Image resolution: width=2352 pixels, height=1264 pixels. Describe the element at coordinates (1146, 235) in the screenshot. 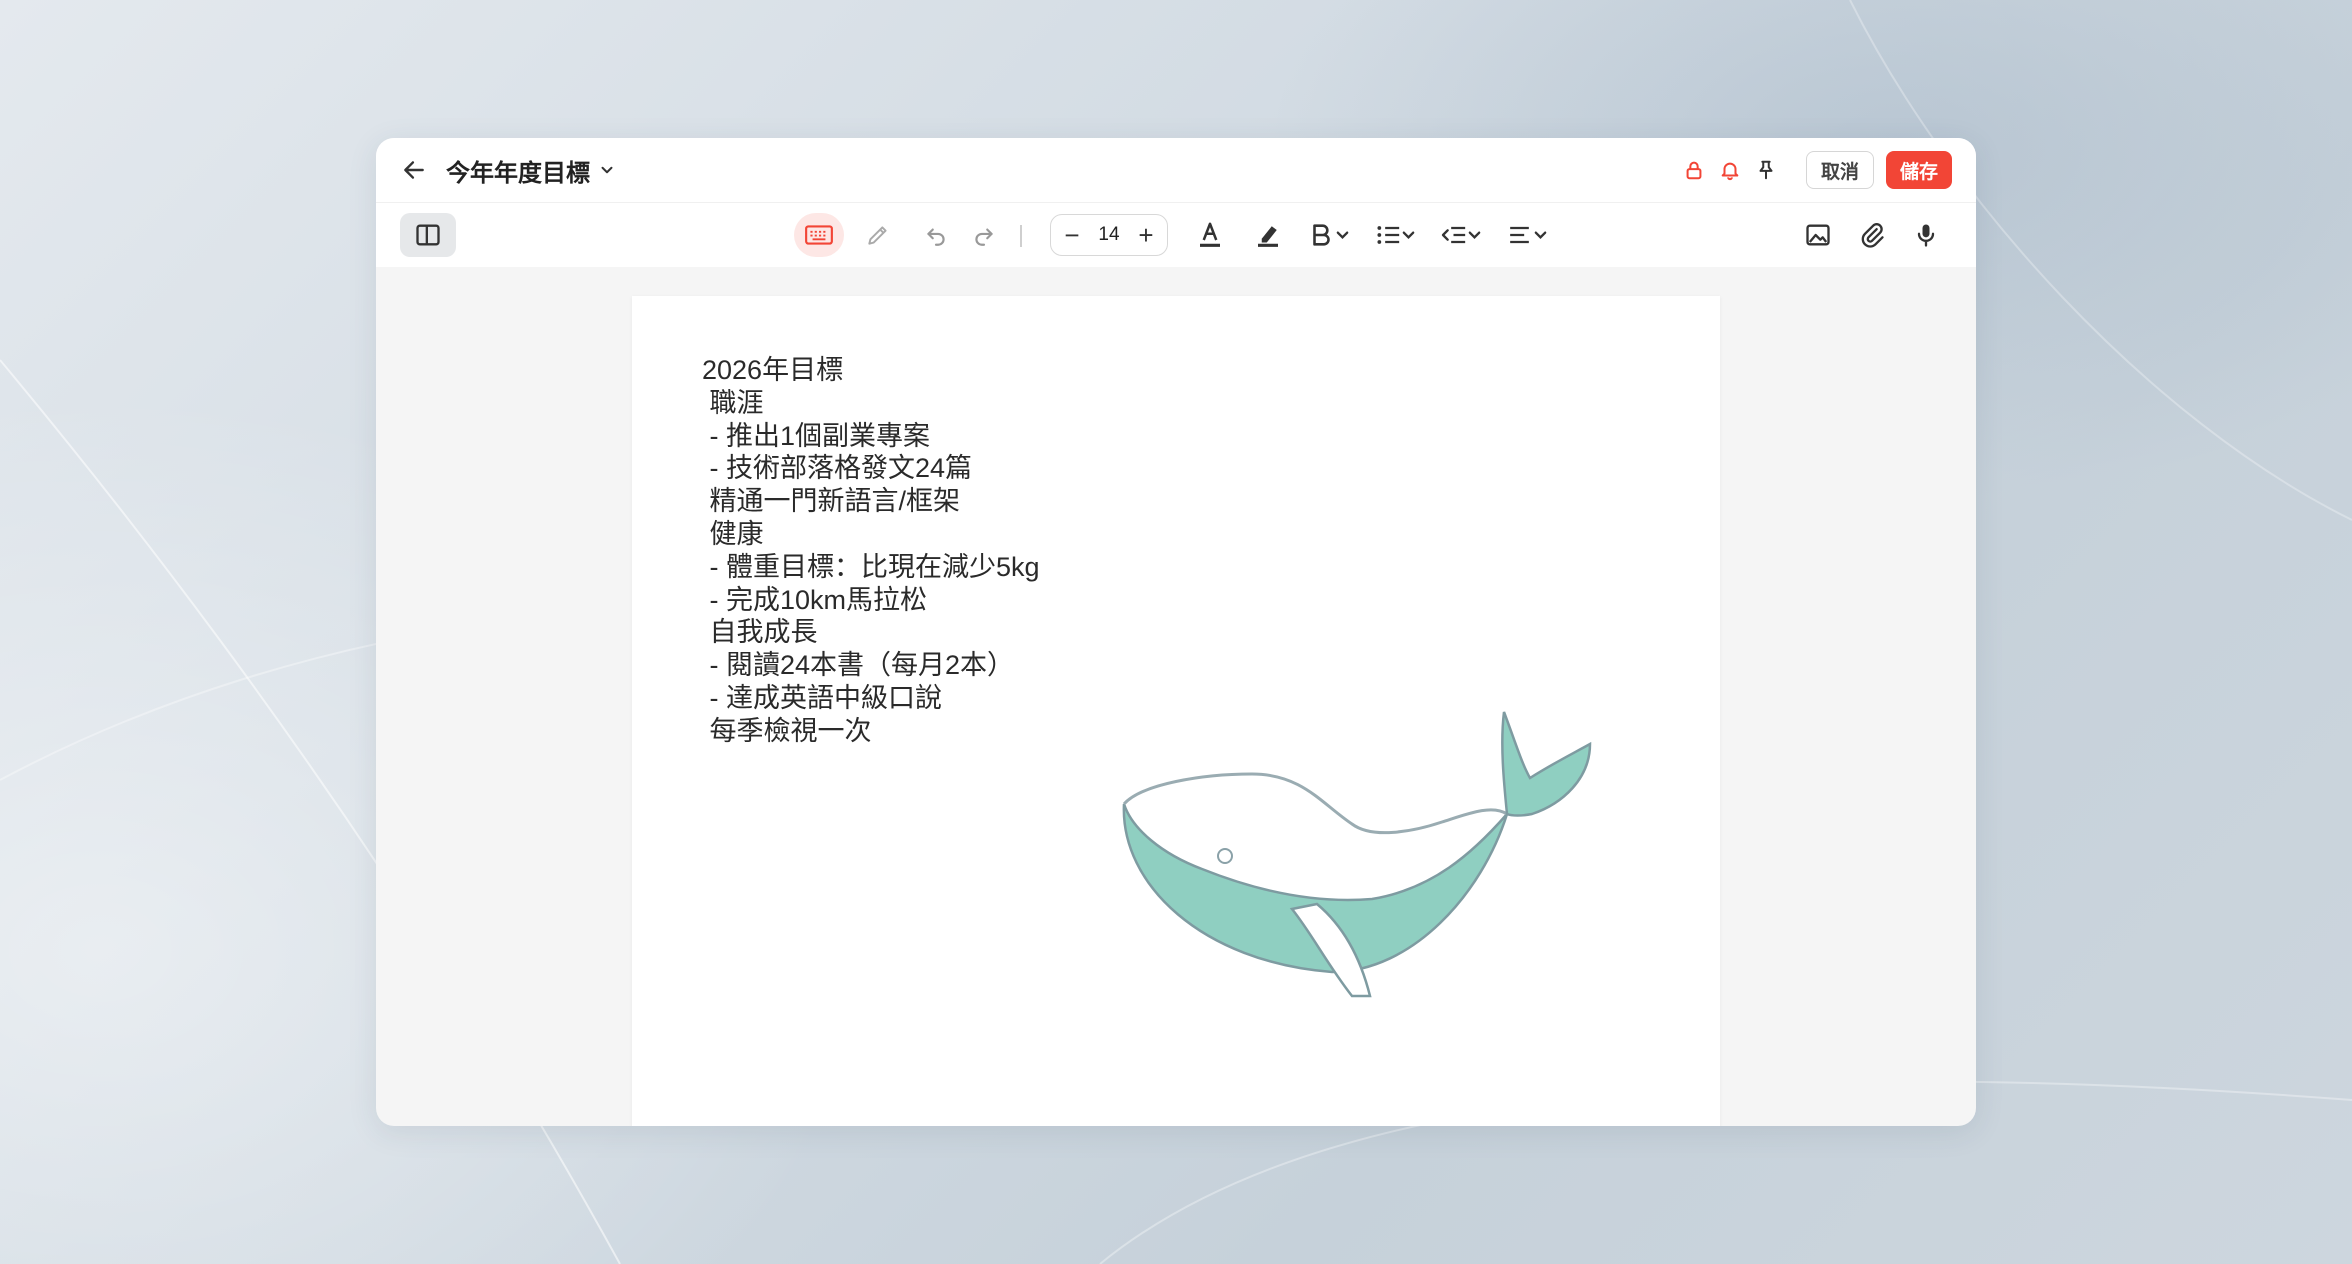

I see `font-size-increase-button: +` at that location.